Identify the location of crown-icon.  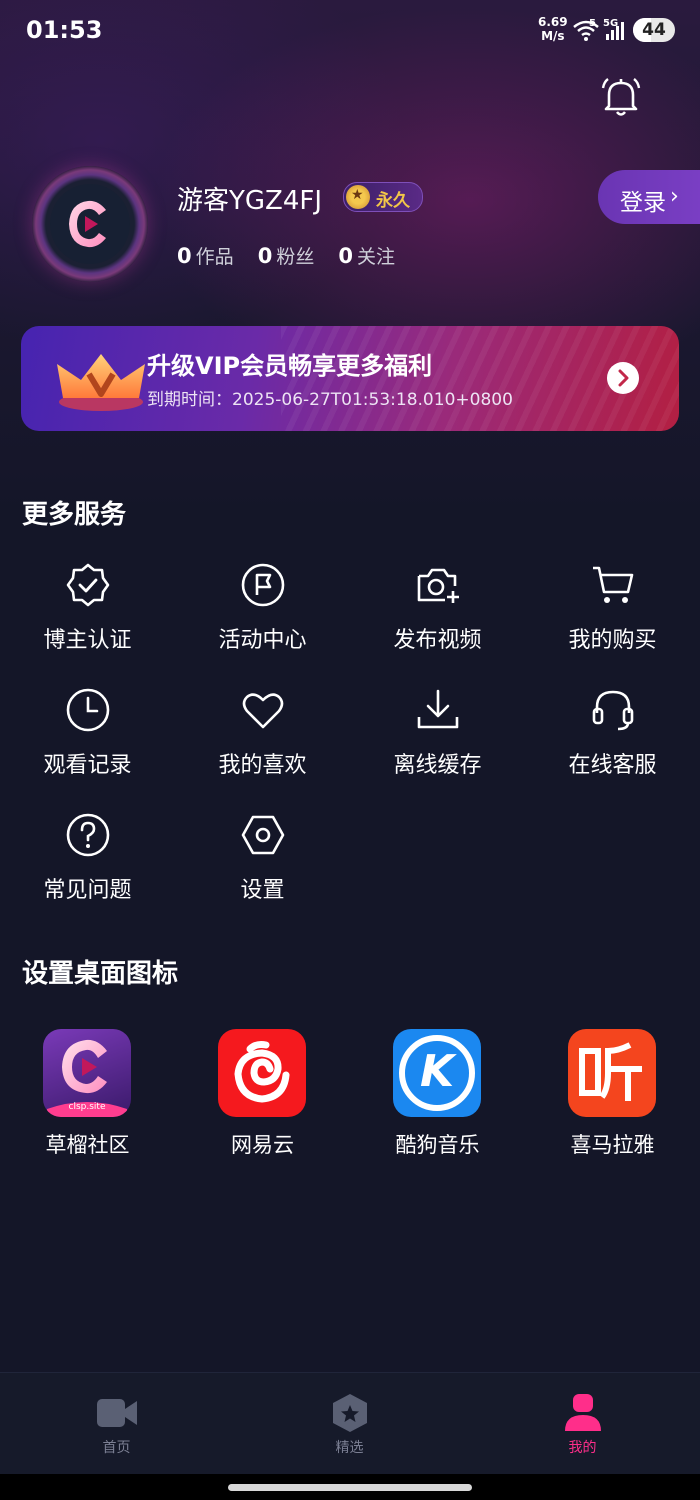
(101, 382).